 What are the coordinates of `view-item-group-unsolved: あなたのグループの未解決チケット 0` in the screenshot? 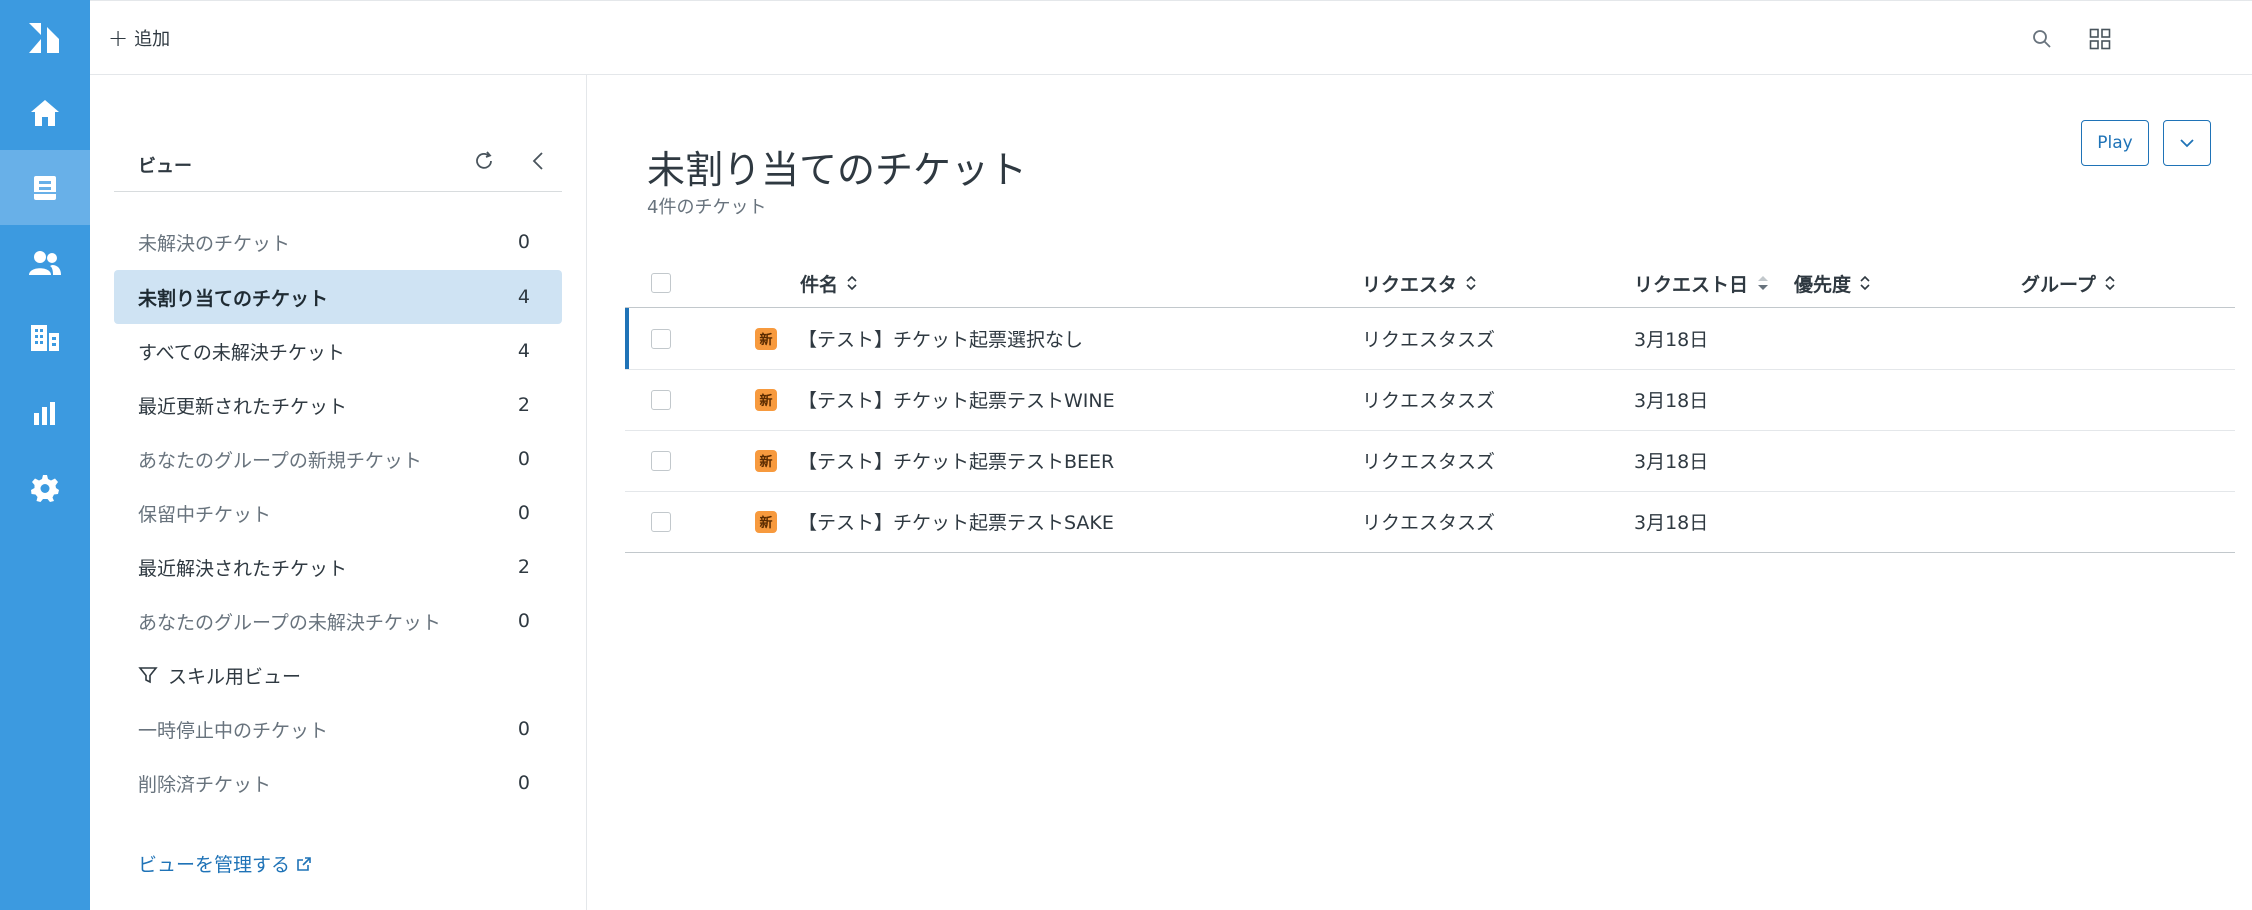 It's located at (338, 621).